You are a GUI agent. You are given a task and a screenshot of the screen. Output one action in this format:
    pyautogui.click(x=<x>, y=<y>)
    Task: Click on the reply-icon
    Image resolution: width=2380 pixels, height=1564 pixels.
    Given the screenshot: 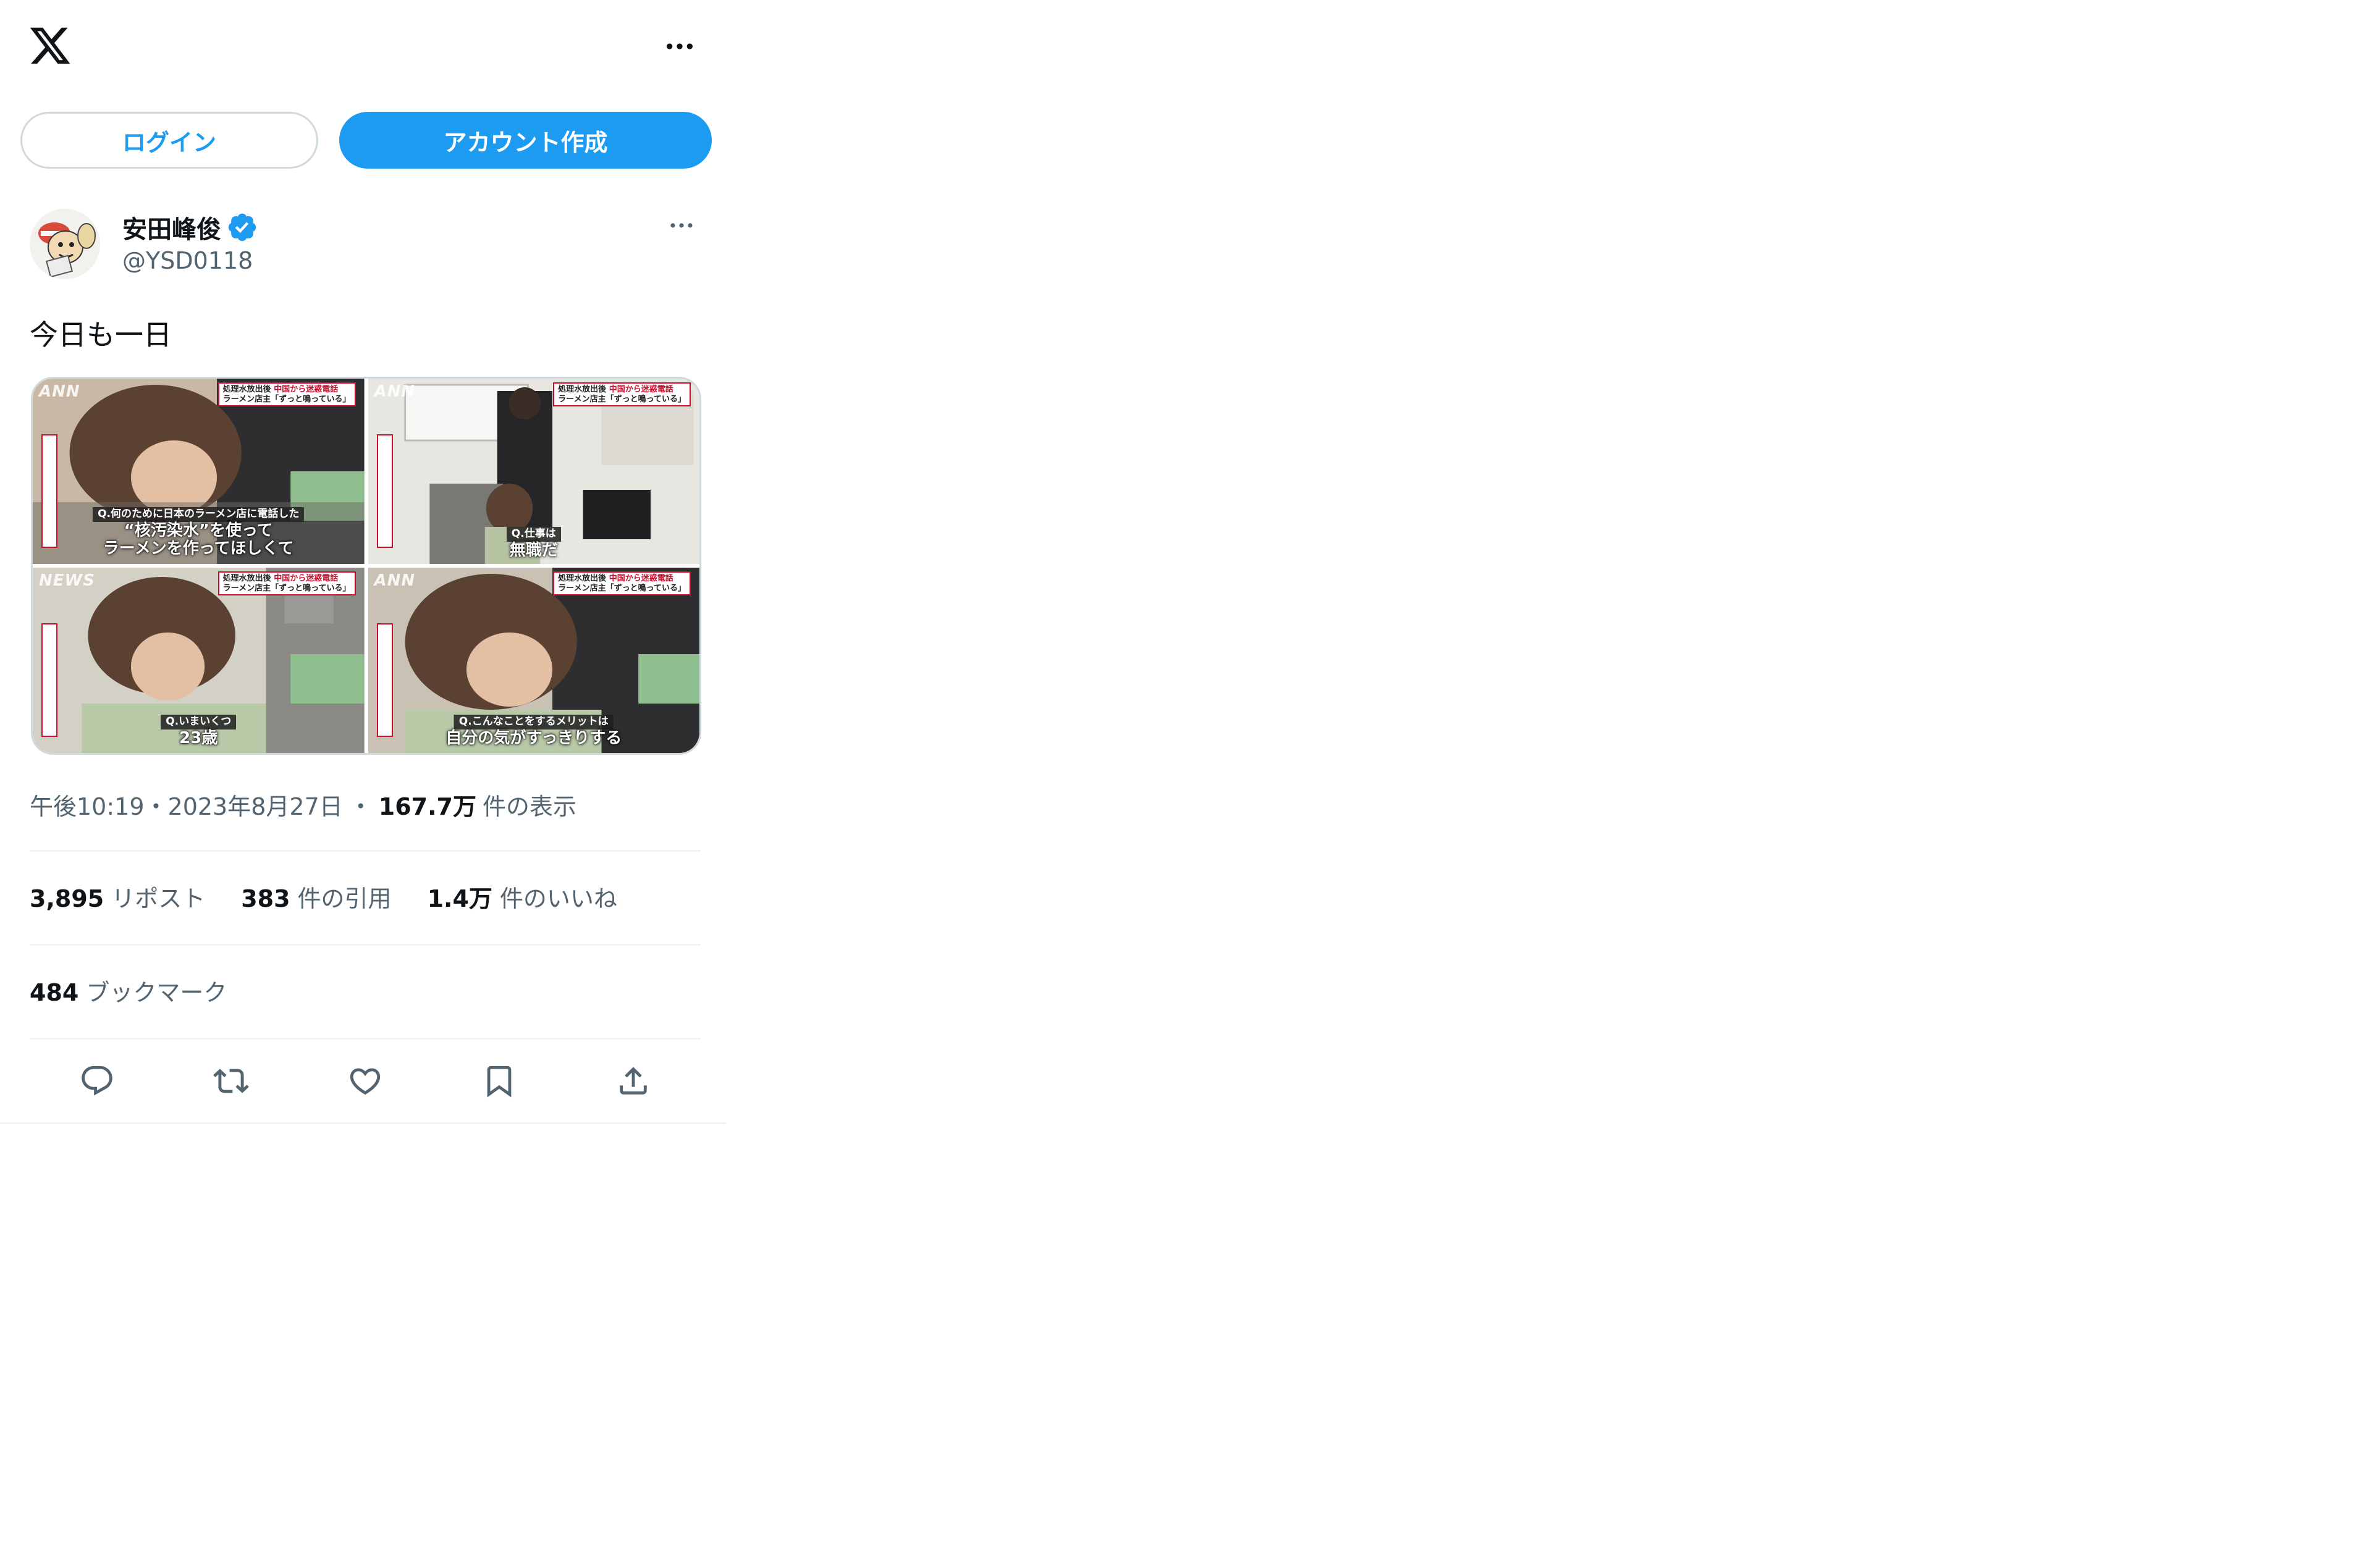 What is the action you would take?
    pyautogui.click(x=97, y=1081)
    